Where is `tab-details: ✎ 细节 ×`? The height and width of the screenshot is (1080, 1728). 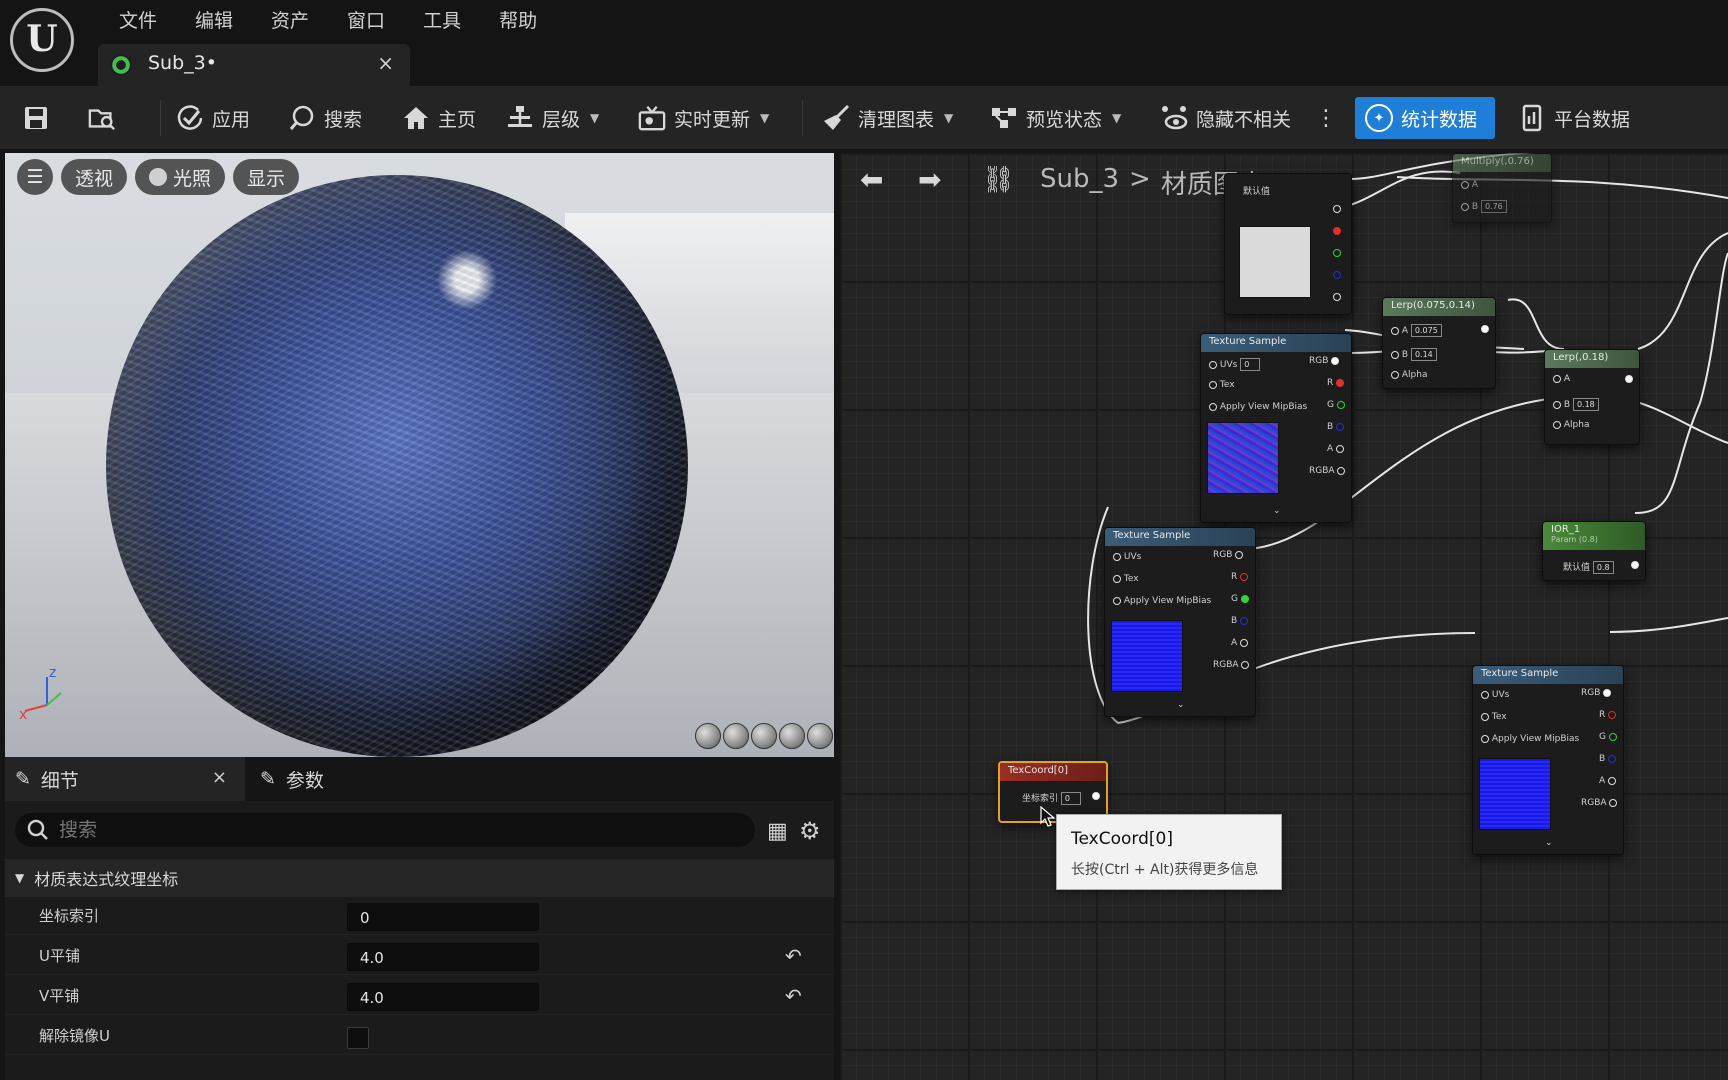
tab-details: ✎ 细节 × is located at coordinates (125, 779).